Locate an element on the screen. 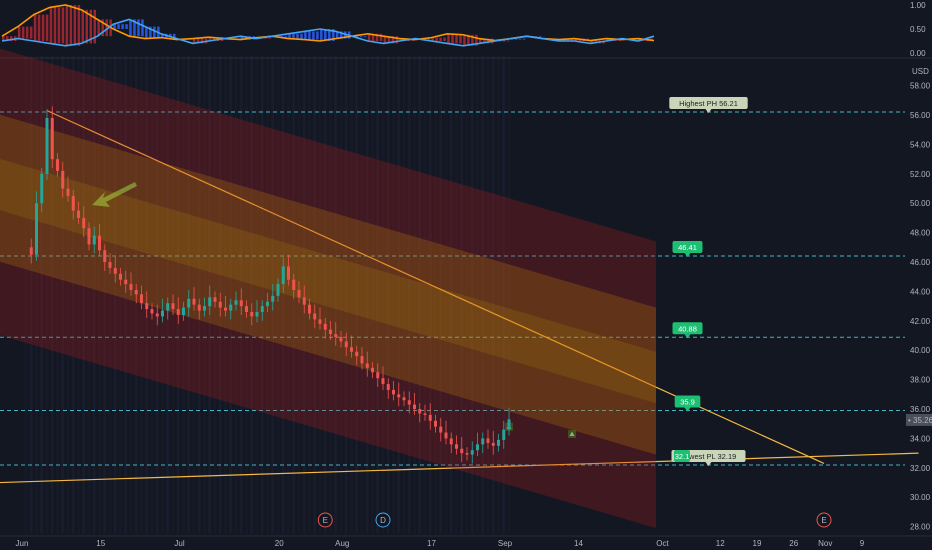  x-tick: 26 is located at coordinates (793, 543).